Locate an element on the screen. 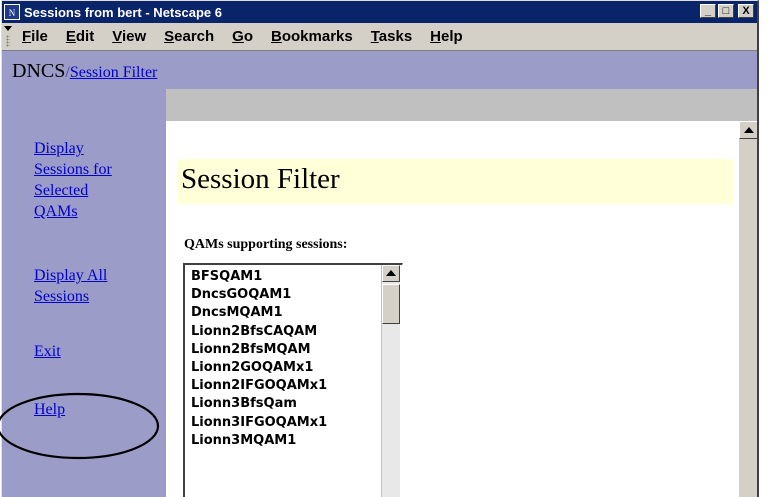 Image resolution: width=768 pixels, height=497 pixels. menu-tasks: Tasks is located at coordinates (391, 36).